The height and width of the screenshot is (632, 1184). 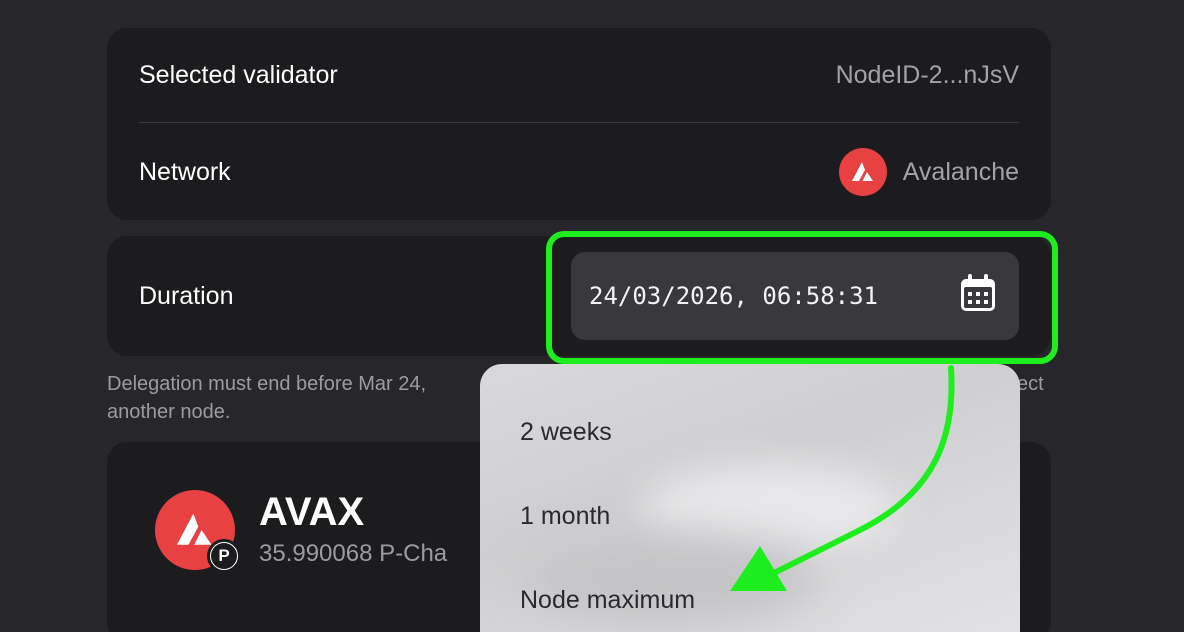 I want to click on network-row: Network Avalanche, so click(x=579, y=172).